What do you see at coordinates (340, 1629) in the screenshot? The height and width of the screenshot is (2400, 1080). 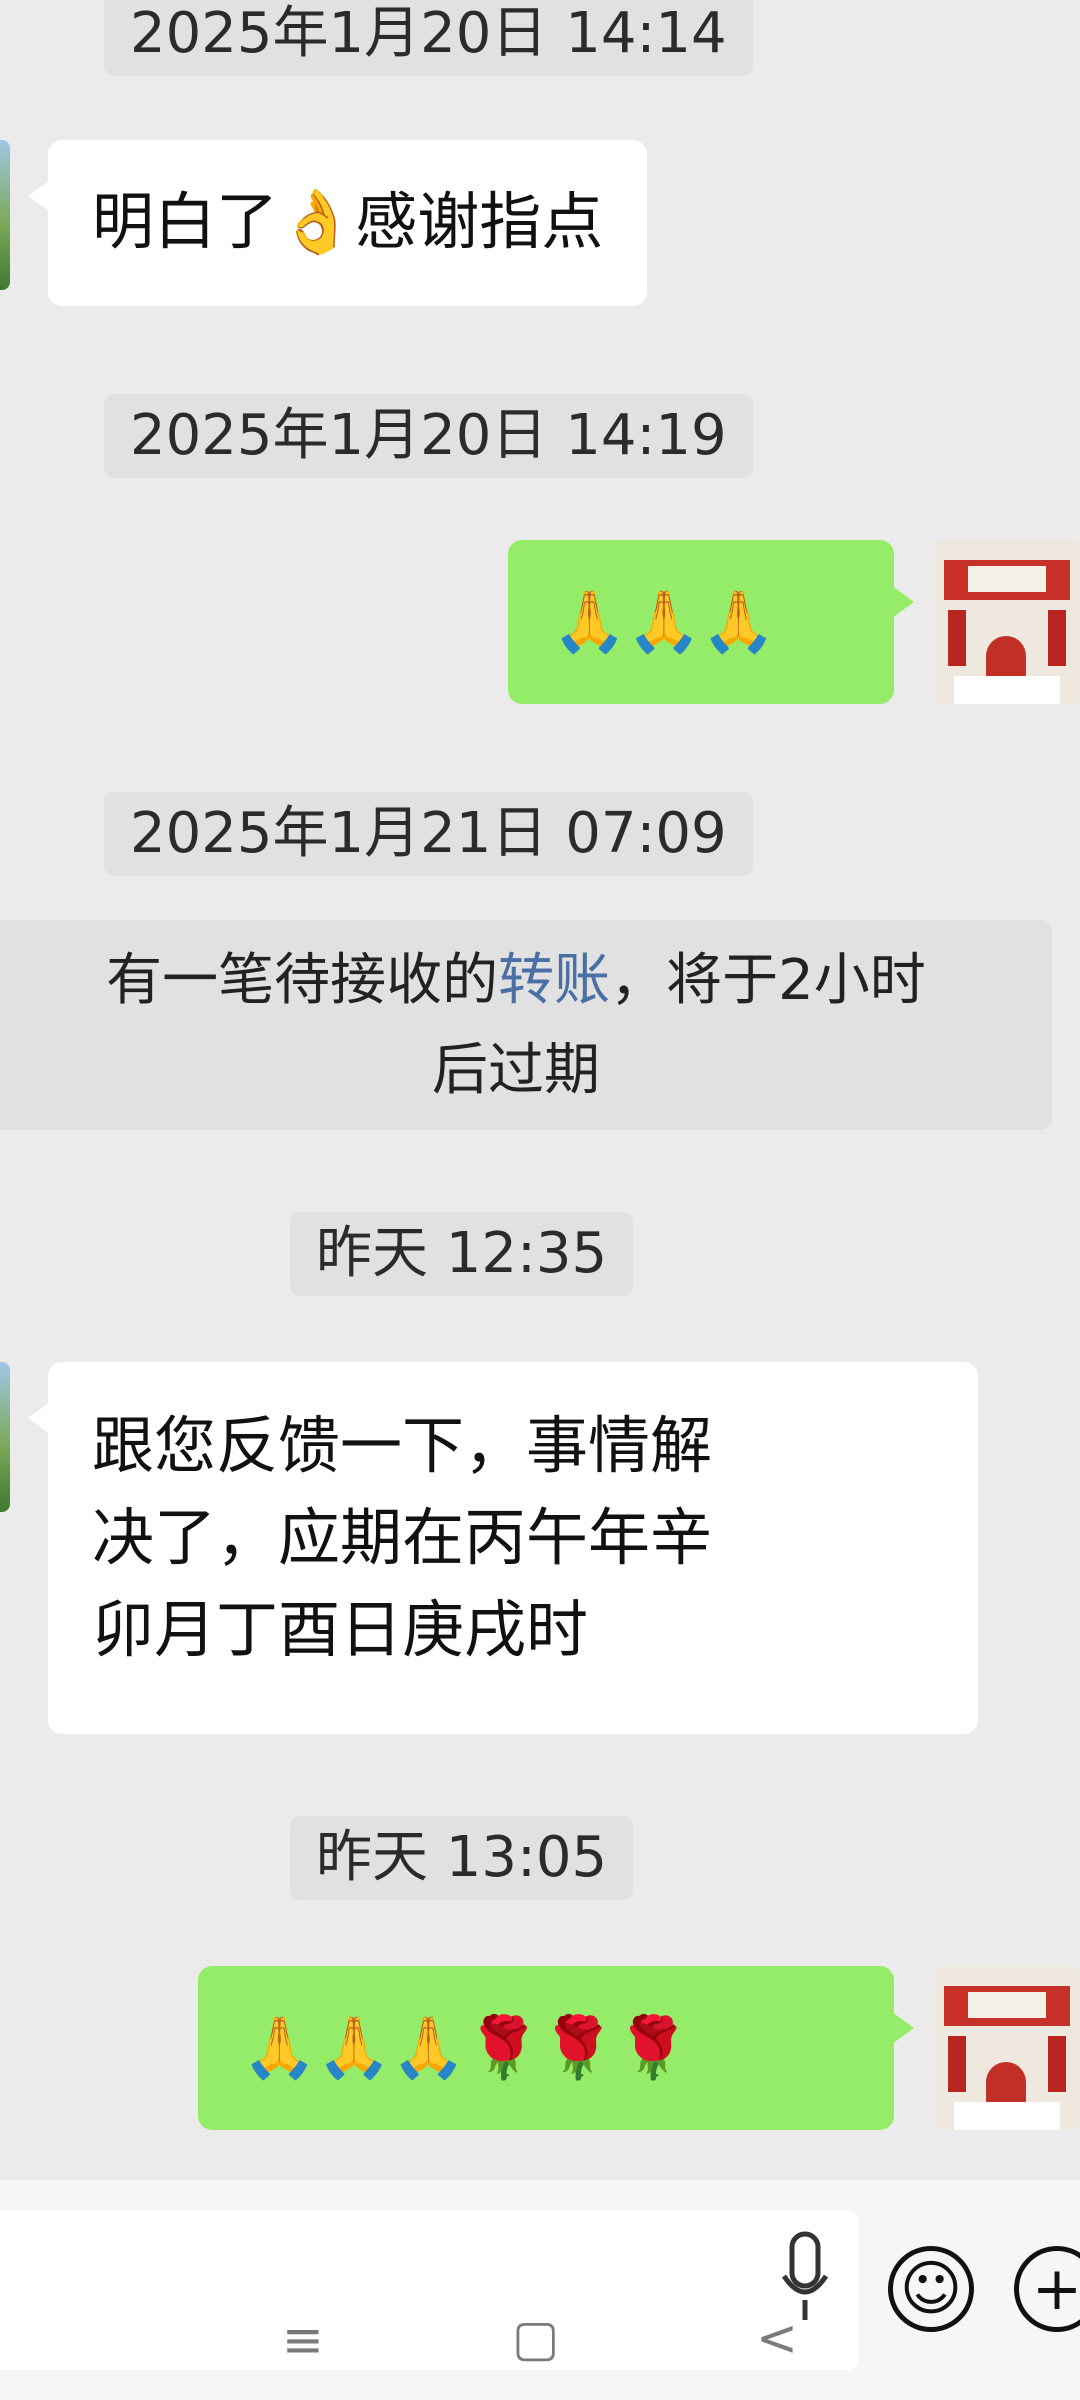 I see `message-line: 卯月丁酉日庚戌时` at bounding box center [340, 1629].